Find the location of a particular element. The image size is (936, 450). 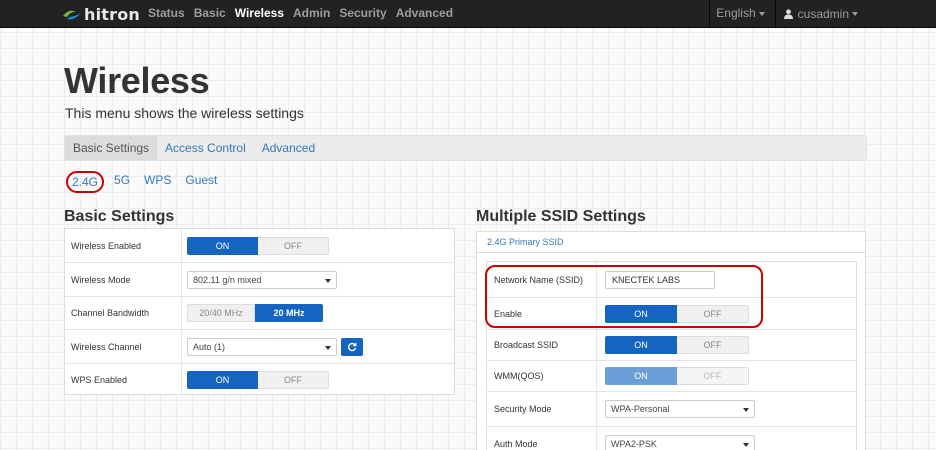

wireless-enabled-label: Wireless Enabled is located at coordinates (123, 245).